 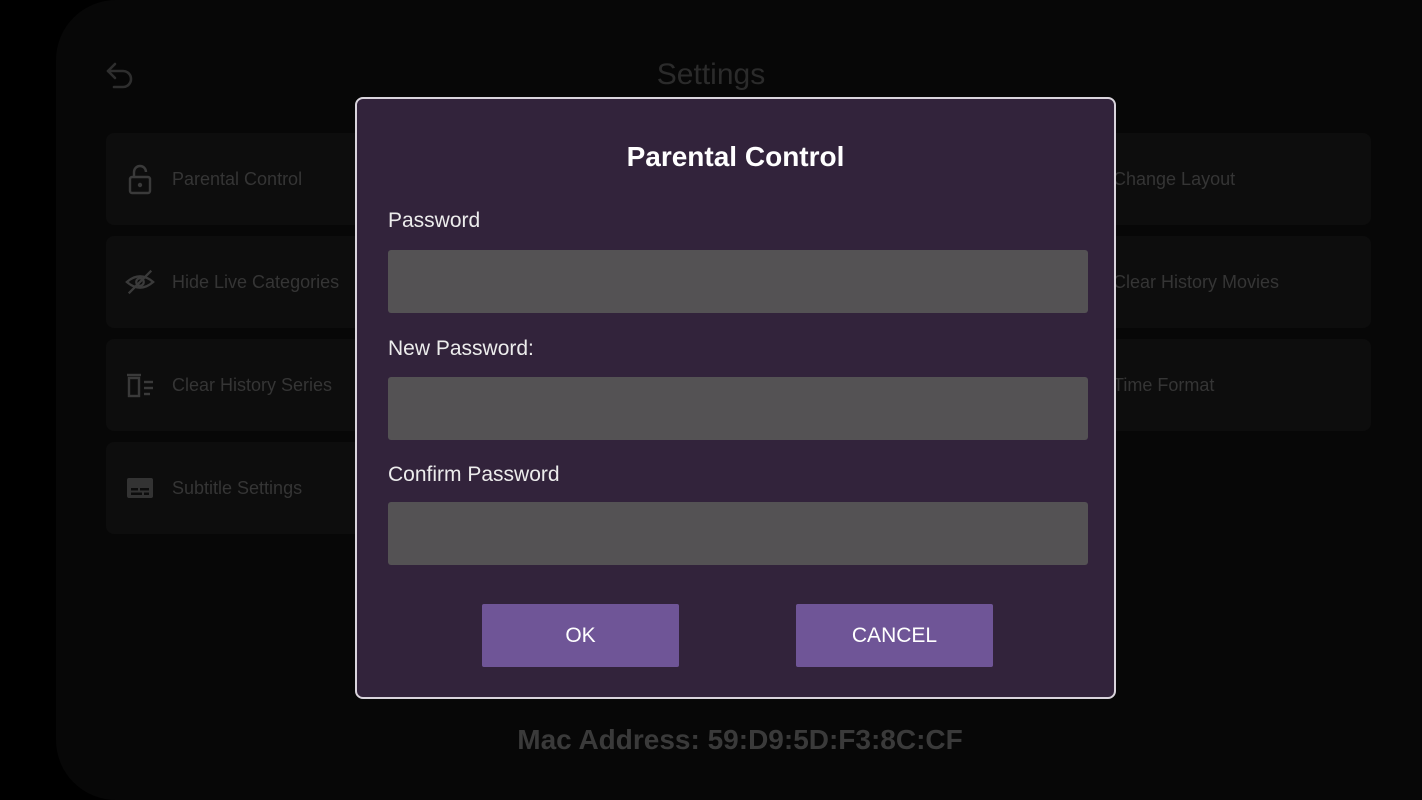 I want to click on password-input, so click(x=738, y=281).